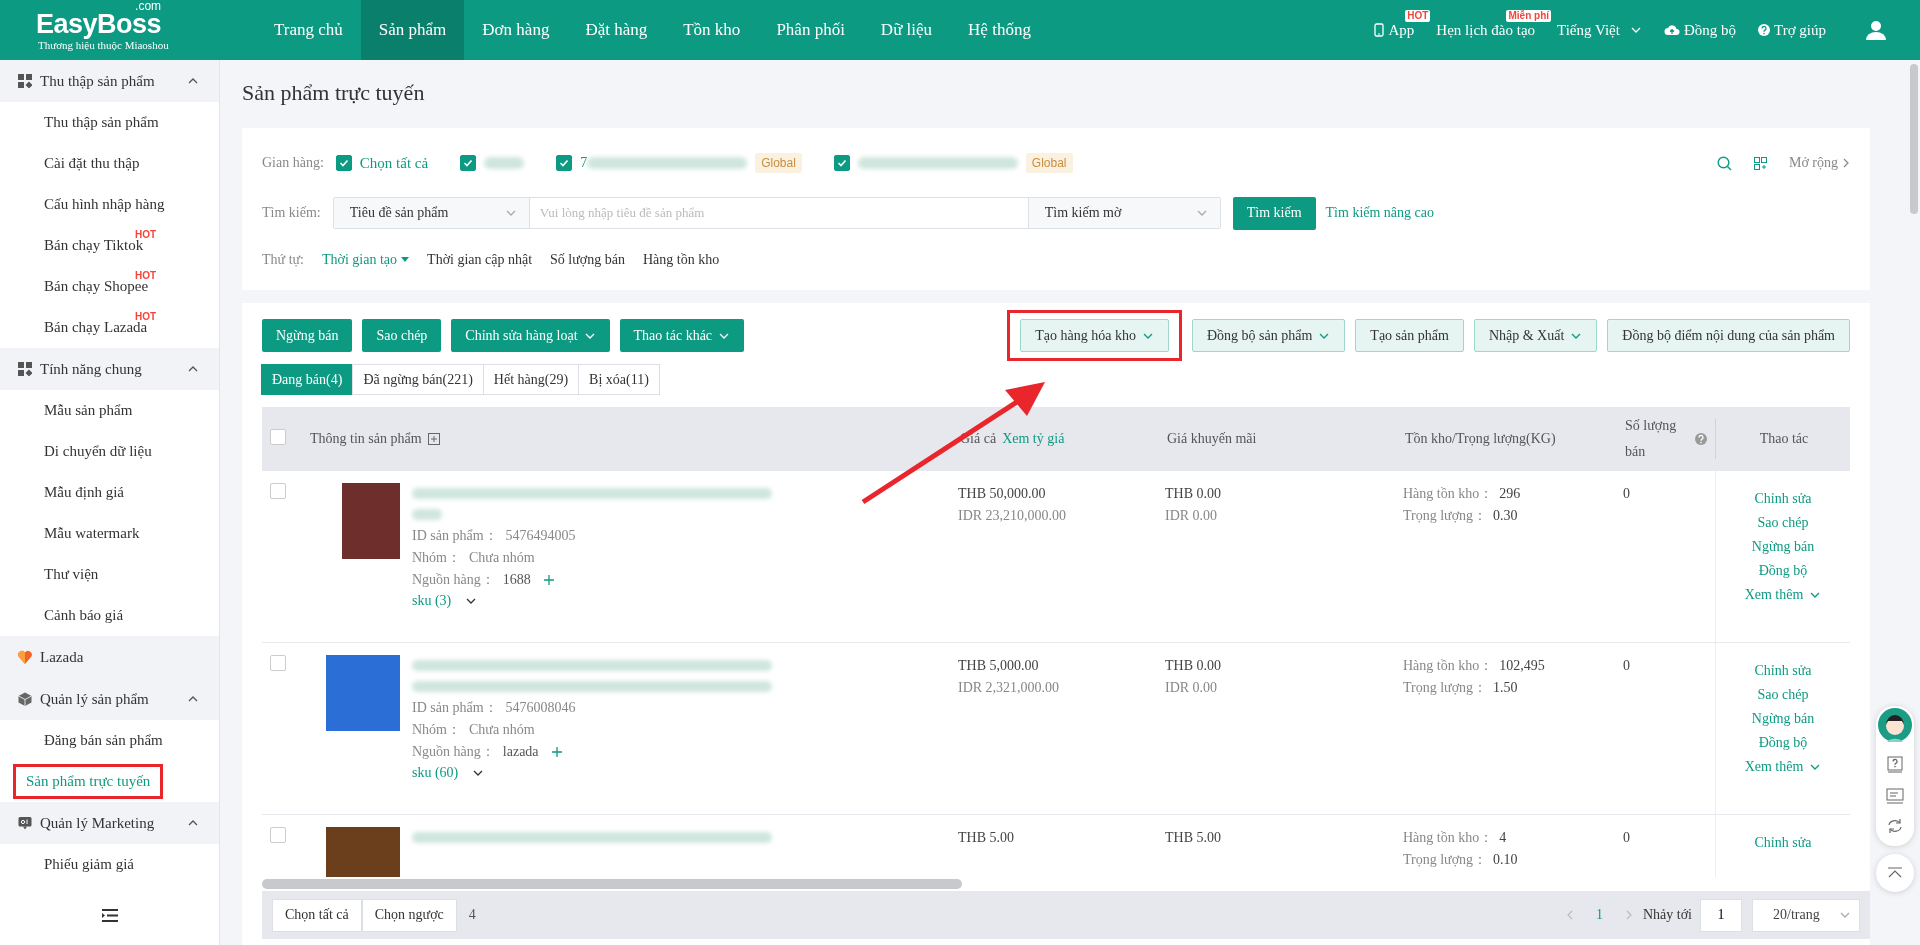 The width and height of the screenshot is (1920, 945). Describe the element at coordinates (88, 410) in the screenshot. I see `sidebar-item: Mẫu sản phẩm` at that location.